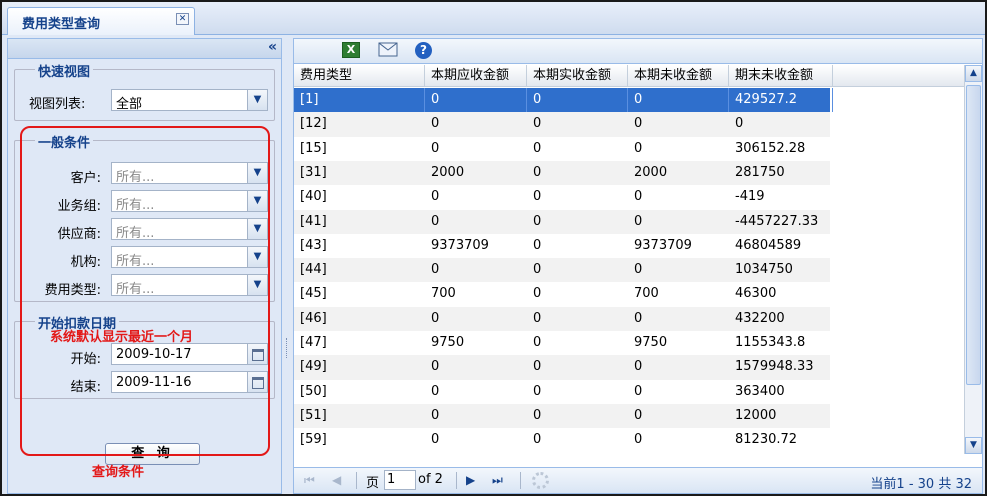 This screenshot has height=496, width=987. Describe the element at coordinates (562, 197) in the screenshot. I see `table-row: [40] 0 0 0 -419` at that location.